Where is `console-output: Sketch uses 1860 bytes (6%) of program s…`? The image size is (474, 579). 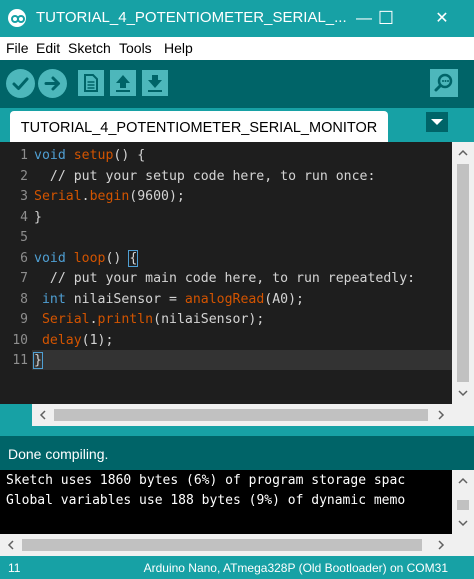
console-output: Sketch uses 1860 bytes (6%) of program s… is located at coordinates (237, 513).